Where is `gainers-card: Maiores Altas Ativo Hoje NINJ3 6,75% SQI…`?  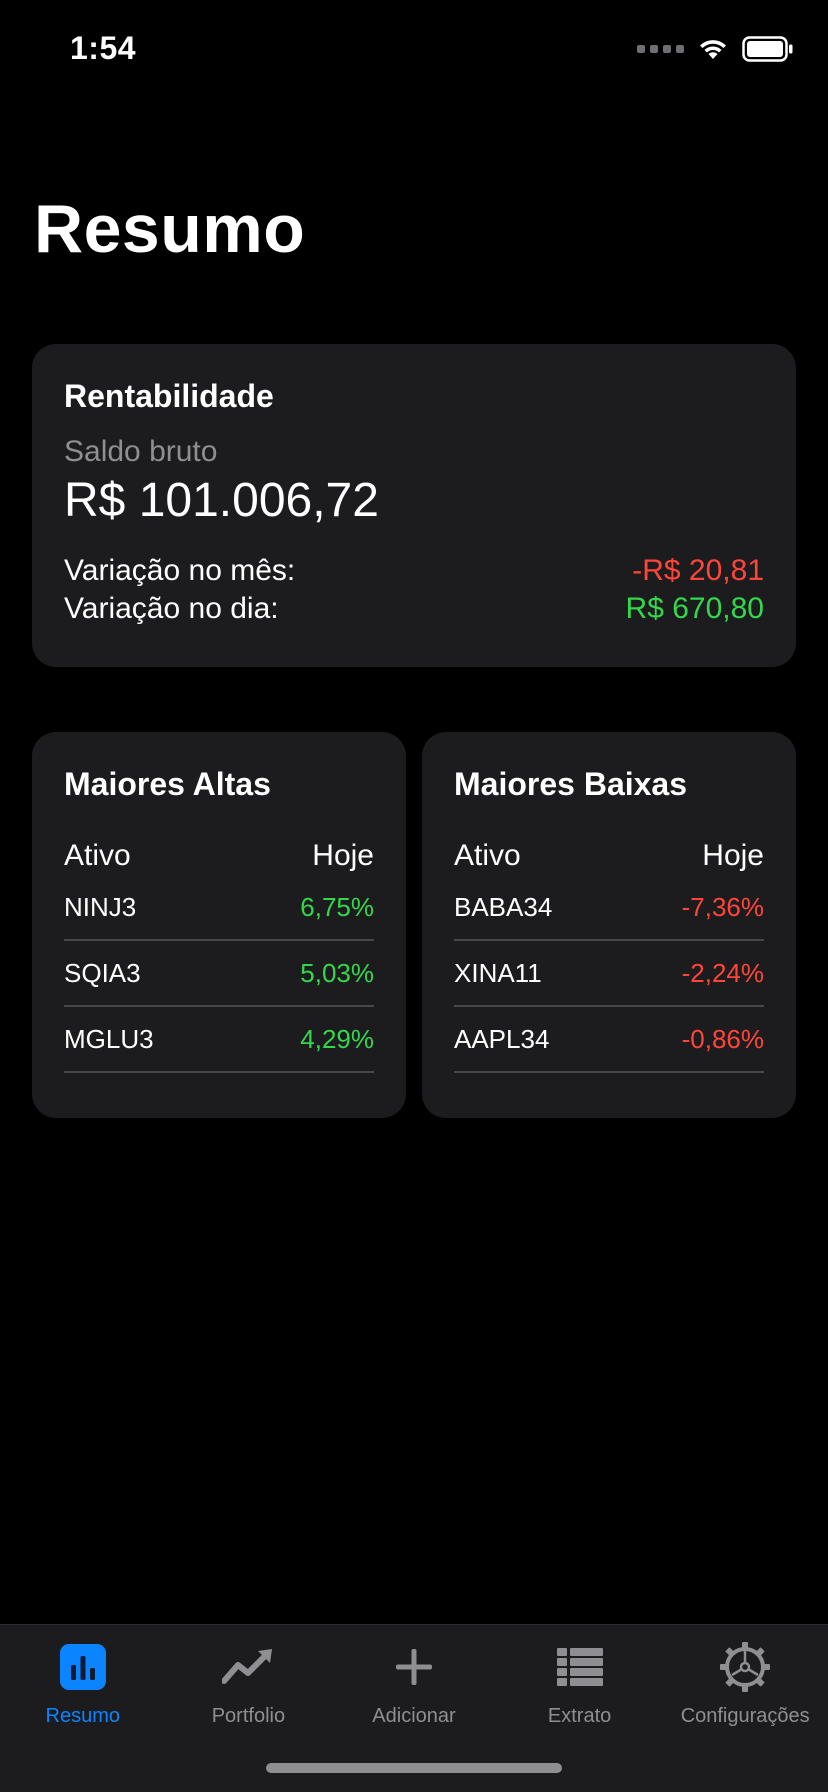 gainers-card: Maiores Altas Ativo Hoje NINJ3 6,75% SQI… is located at coordinates (219, 925).